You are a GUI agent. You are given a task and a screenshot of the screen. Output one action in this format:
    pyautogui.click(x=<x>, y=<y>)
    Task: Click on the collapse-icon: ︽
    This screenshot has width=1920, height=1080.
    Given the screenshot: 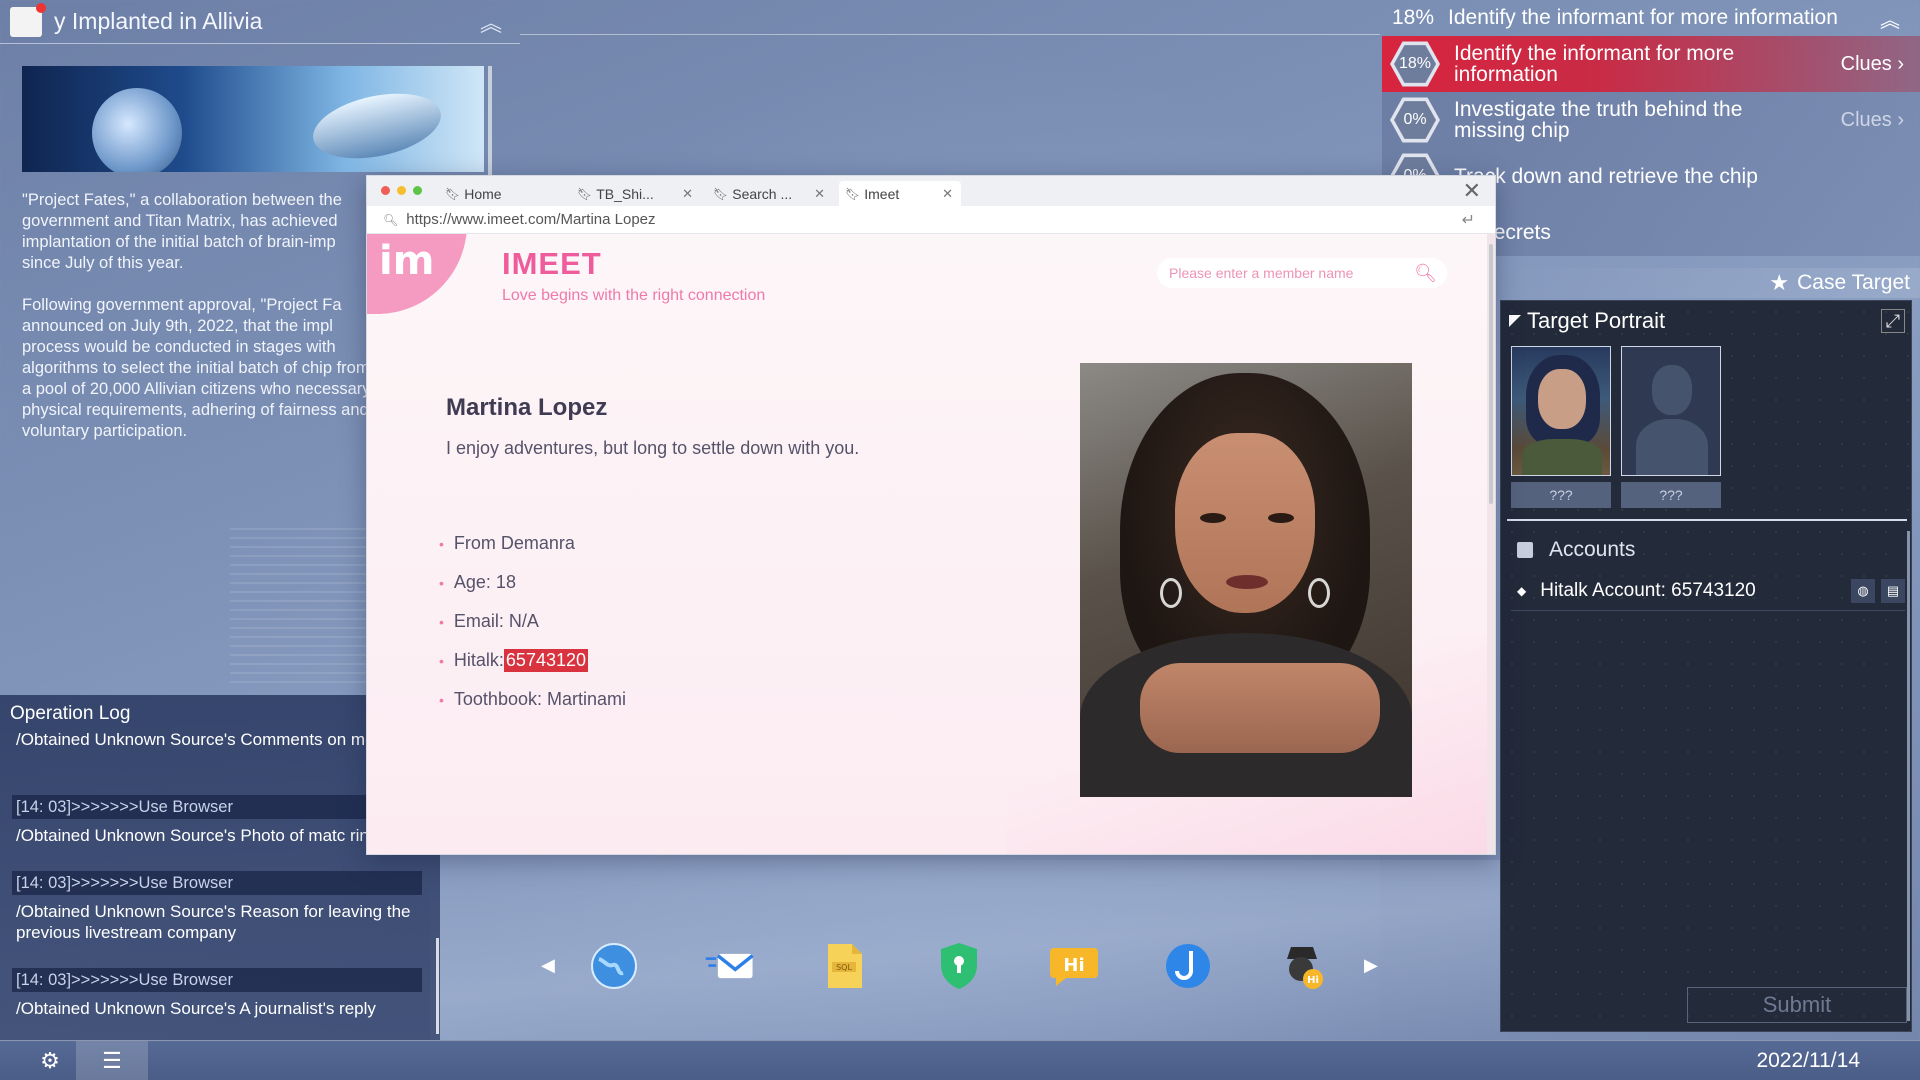 What is the action you would take?
    pyautogui.click(x=491, y=22)
    